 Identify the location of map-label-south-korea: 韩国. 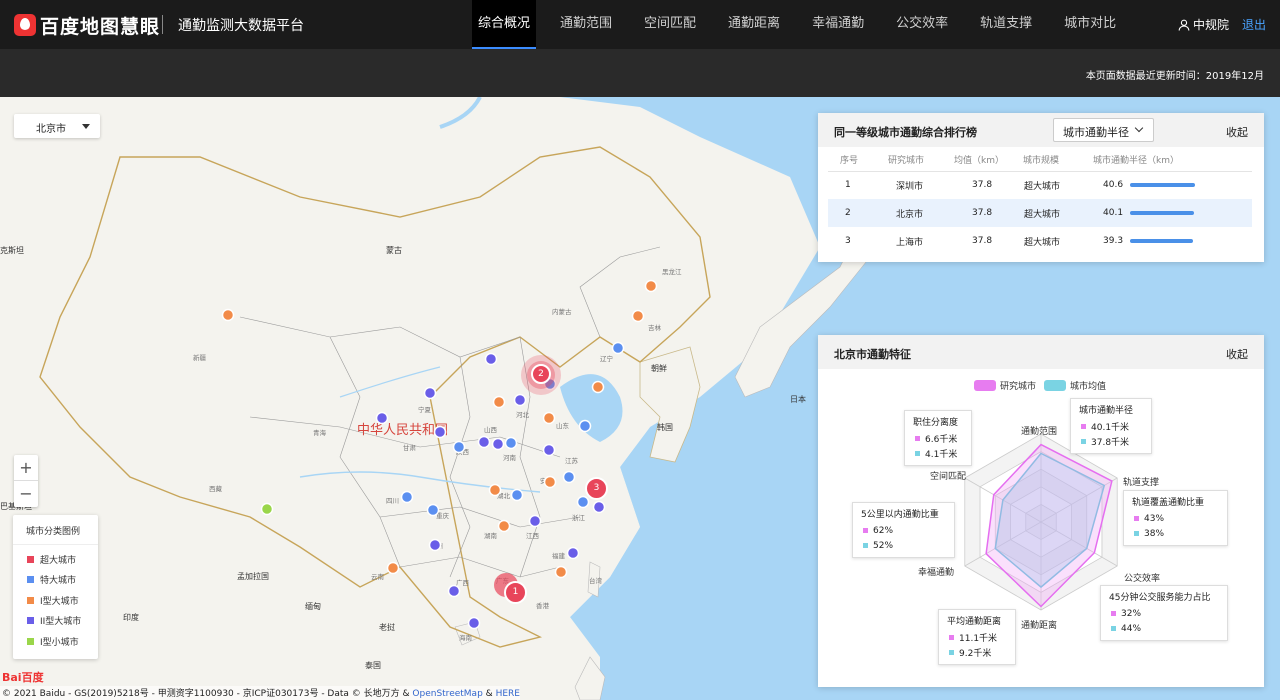
(665, 427).